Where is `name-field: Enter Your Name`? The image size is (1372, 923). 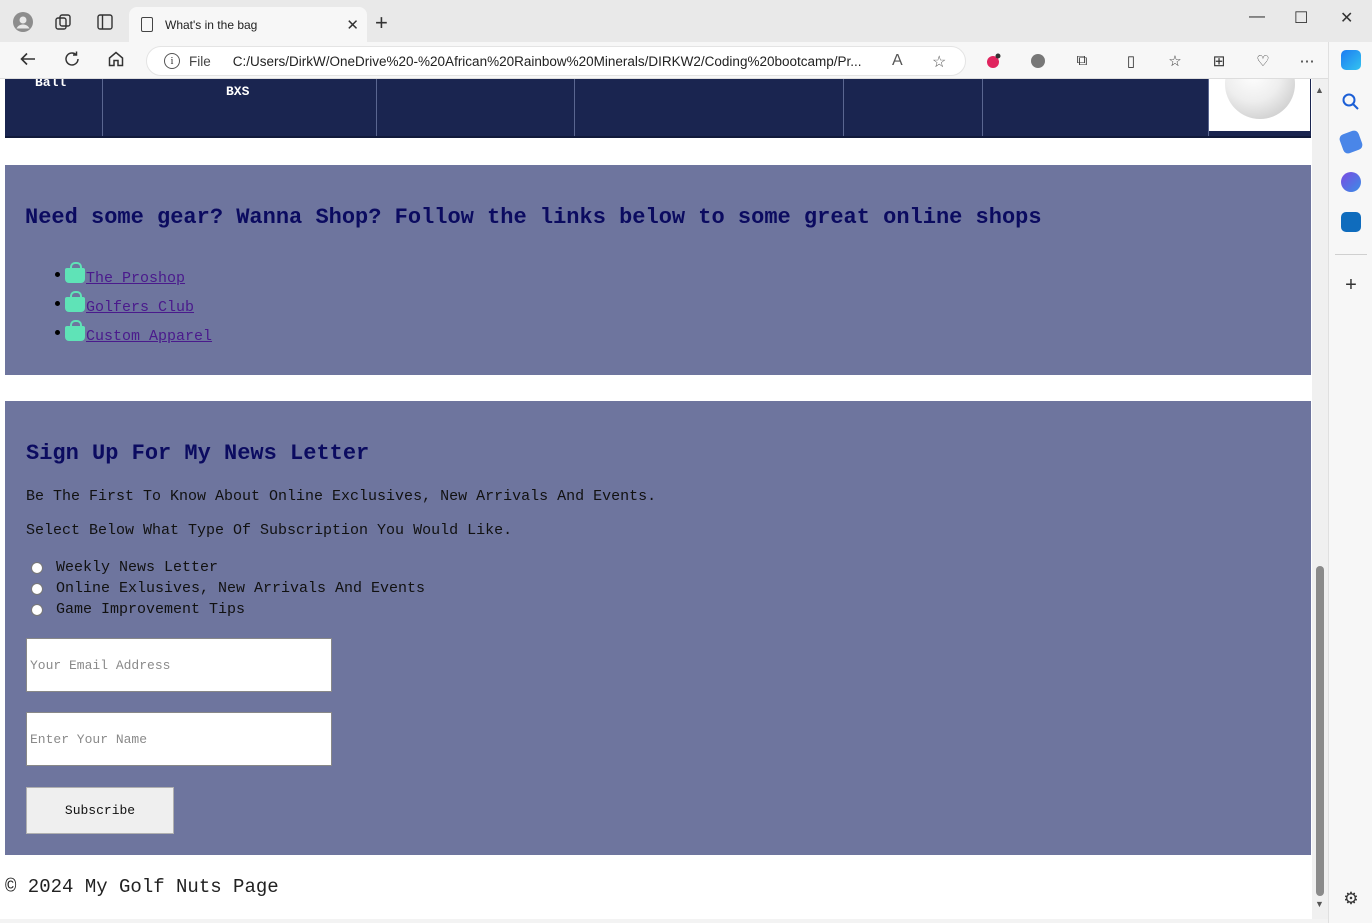
name-field: Enter Your Name is located at coordinates (179, 739).